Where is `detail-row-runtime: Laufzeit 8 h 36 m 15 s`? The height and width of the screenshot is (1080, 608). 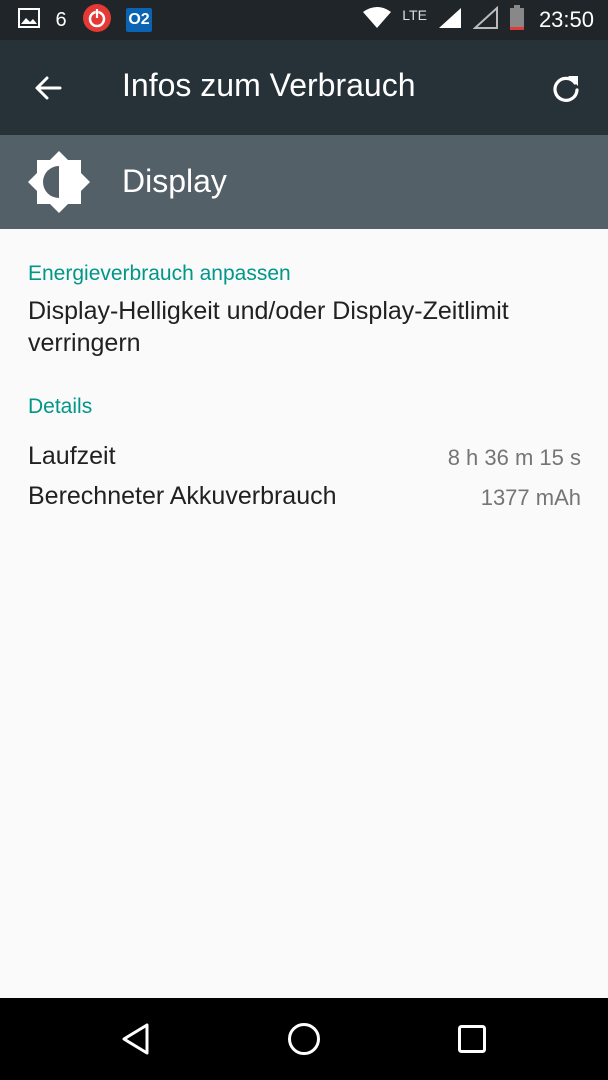
detail-row-runtime: Laufzeit 8 h 36 m 15 s is located at coordinates (304, 458).